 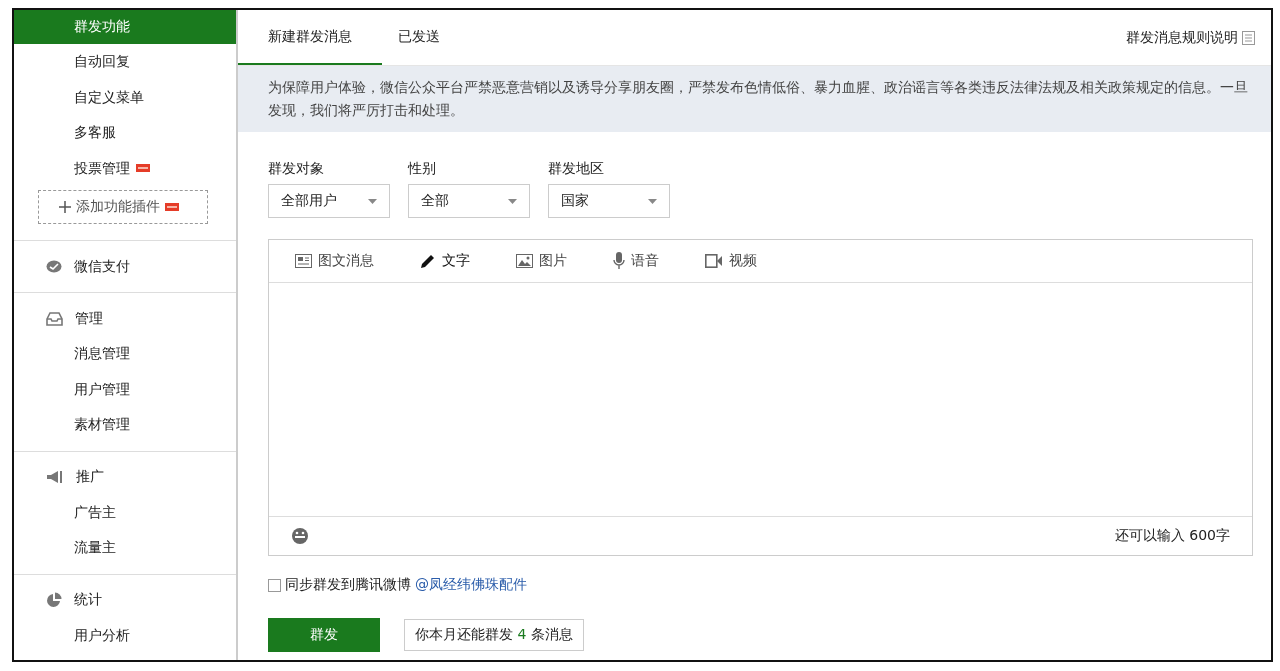 What do you see at coordinates (125, 425) in the screenshot?
I see `sidebar-item: 素材管理` at bounding box center [125, 425].